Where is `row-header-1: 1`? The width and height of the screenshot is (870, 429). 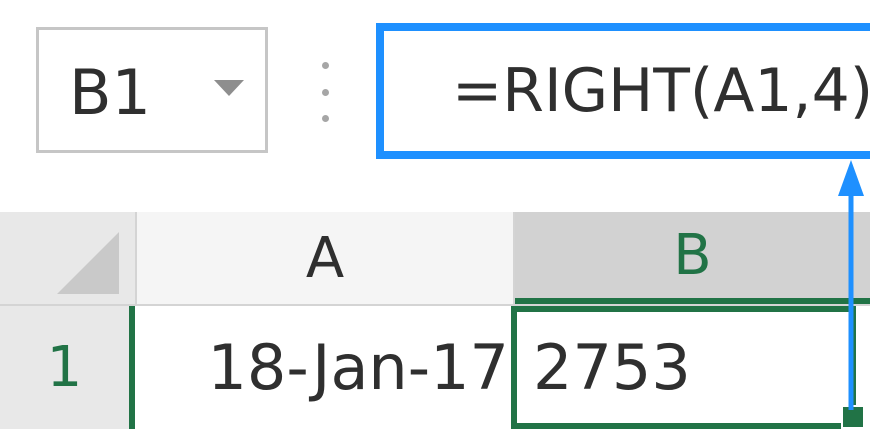 row-header-1: 1 is located at coordinates (67, 367).